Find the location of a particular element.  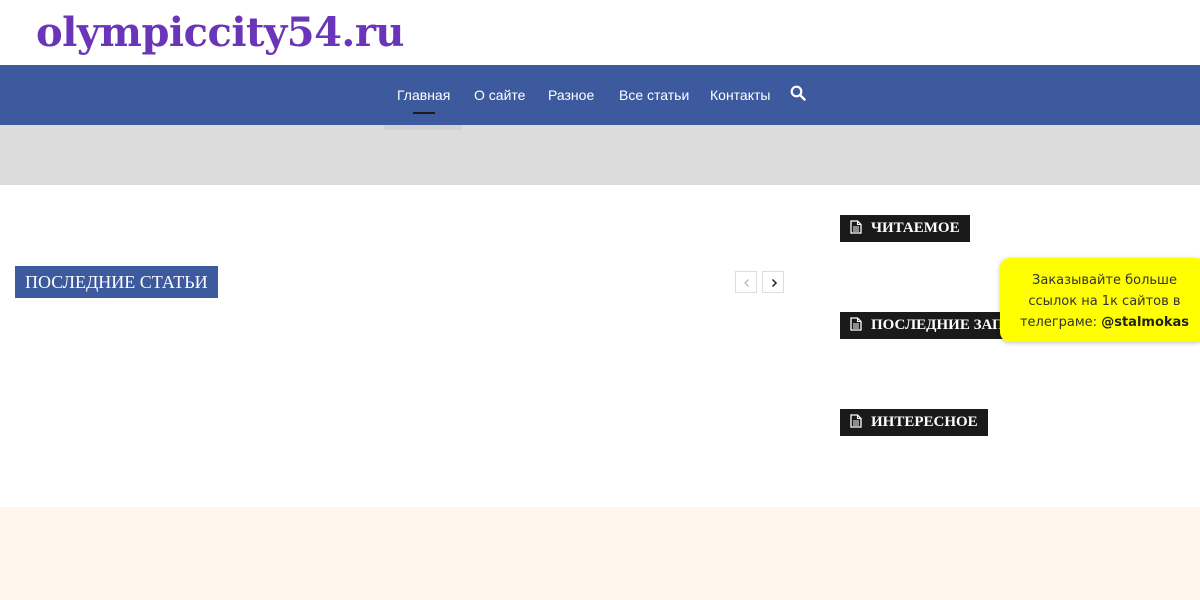

chevron-left-icon is located at coordinates (746, 283).